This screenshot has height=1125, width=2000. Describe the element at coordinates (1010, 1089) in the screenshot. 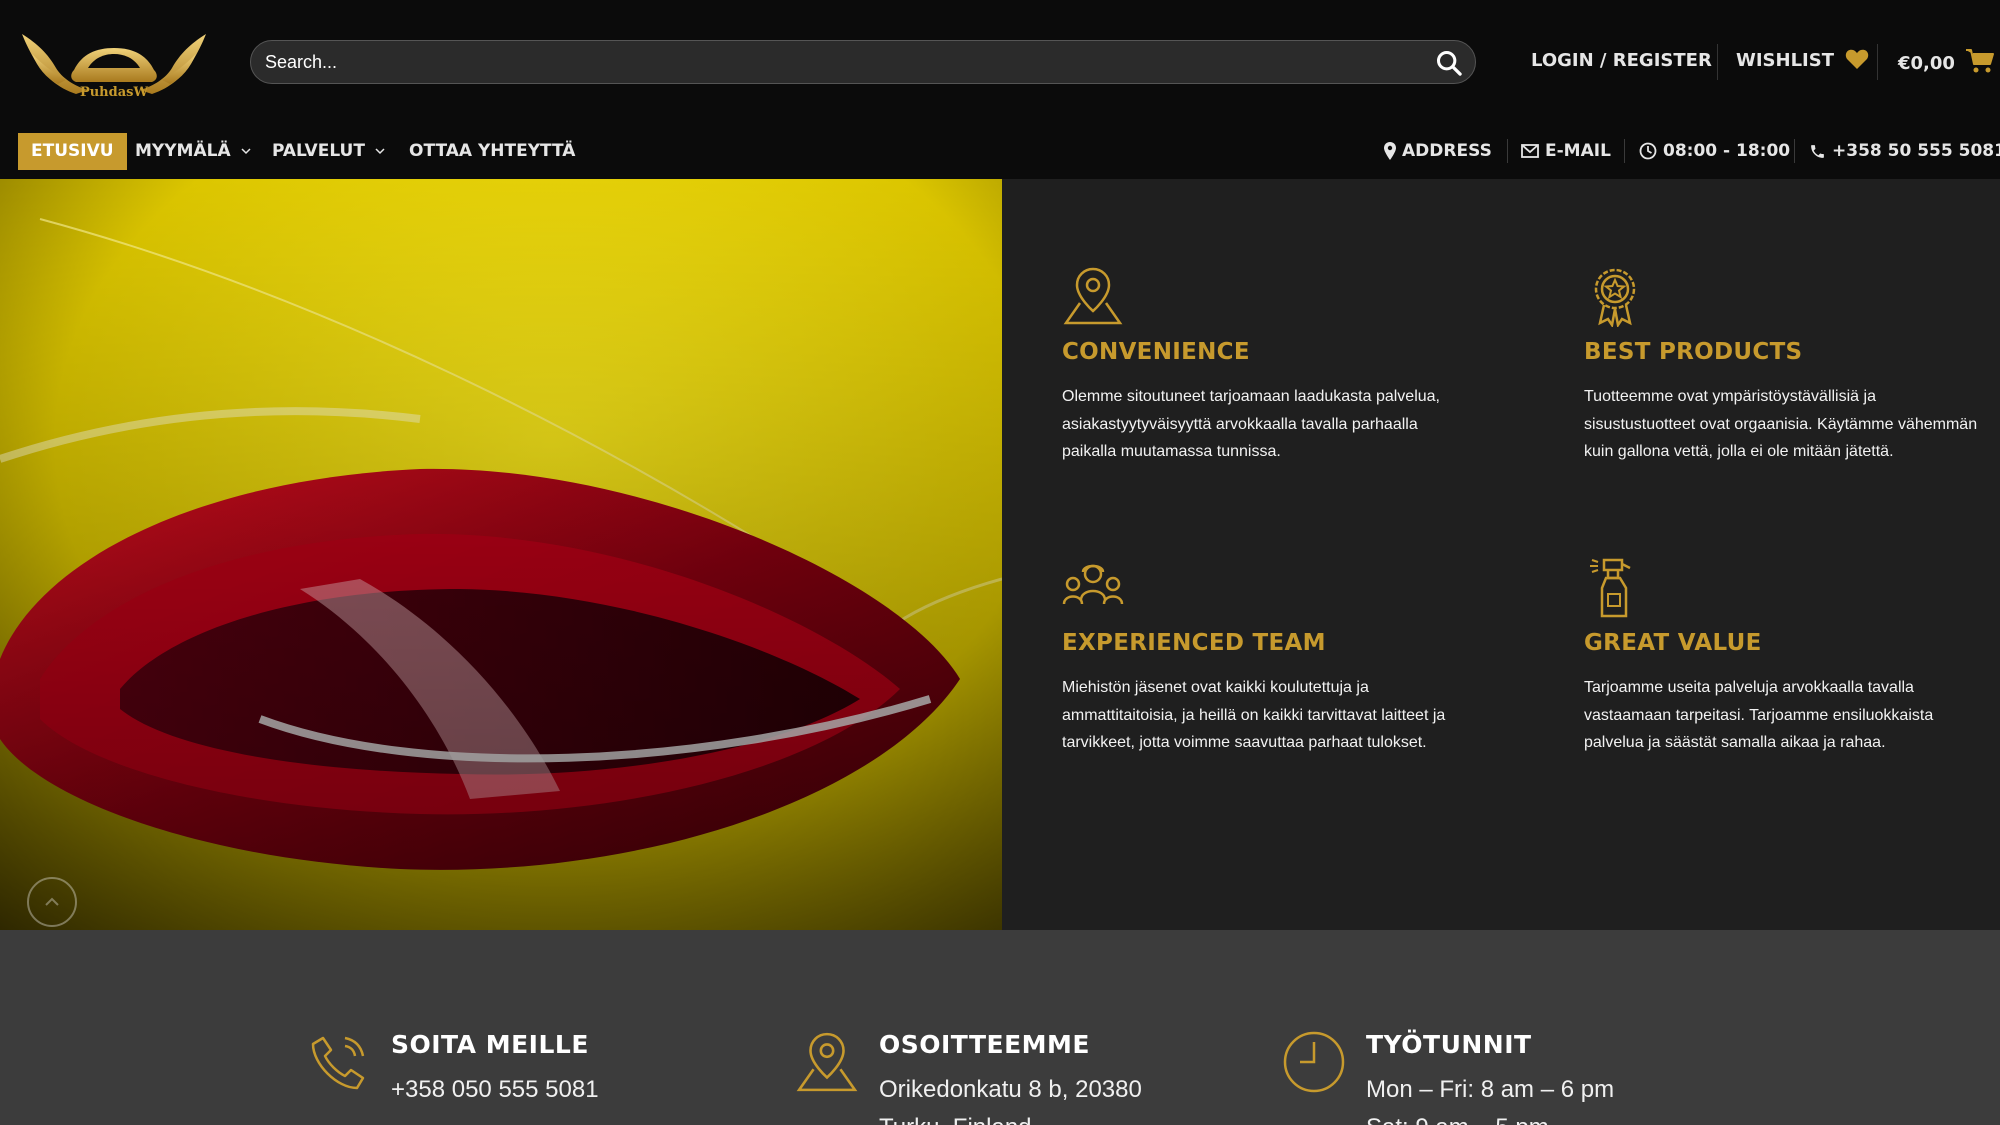

I see `contact-address-line1: Orikedonkatu 8 b, 20380` at that location.